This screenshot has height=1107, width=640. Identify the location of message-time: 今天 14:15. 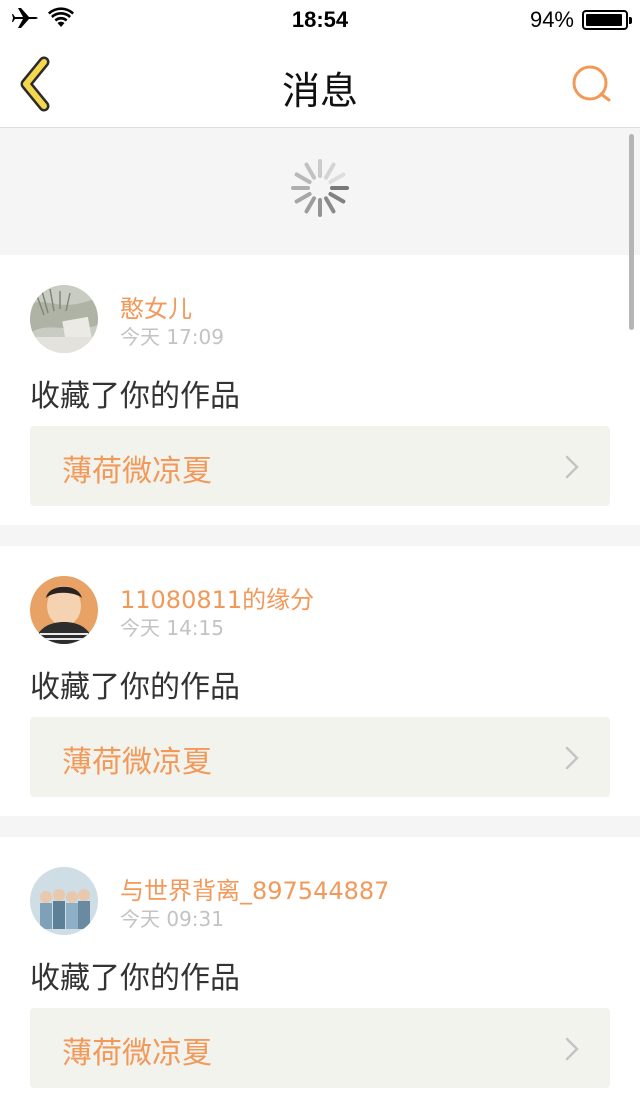
(172, 628).